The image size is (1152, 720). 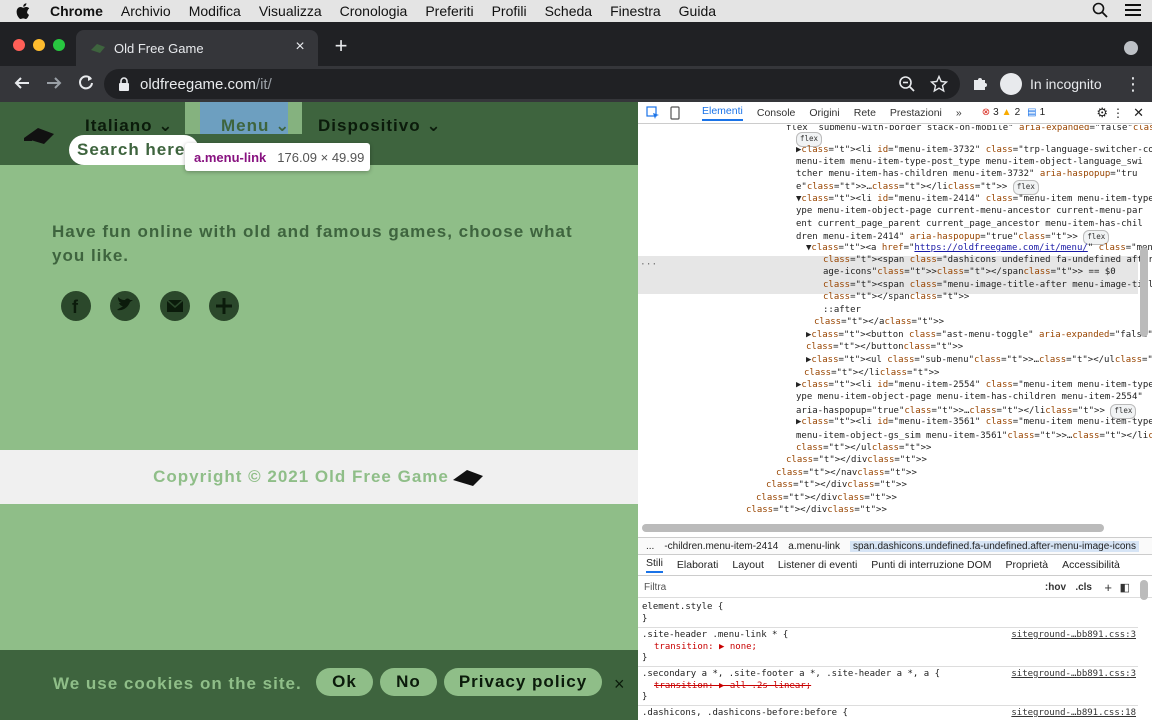 I want to click on tab-origini: Origini, so click(x=824, y=113).